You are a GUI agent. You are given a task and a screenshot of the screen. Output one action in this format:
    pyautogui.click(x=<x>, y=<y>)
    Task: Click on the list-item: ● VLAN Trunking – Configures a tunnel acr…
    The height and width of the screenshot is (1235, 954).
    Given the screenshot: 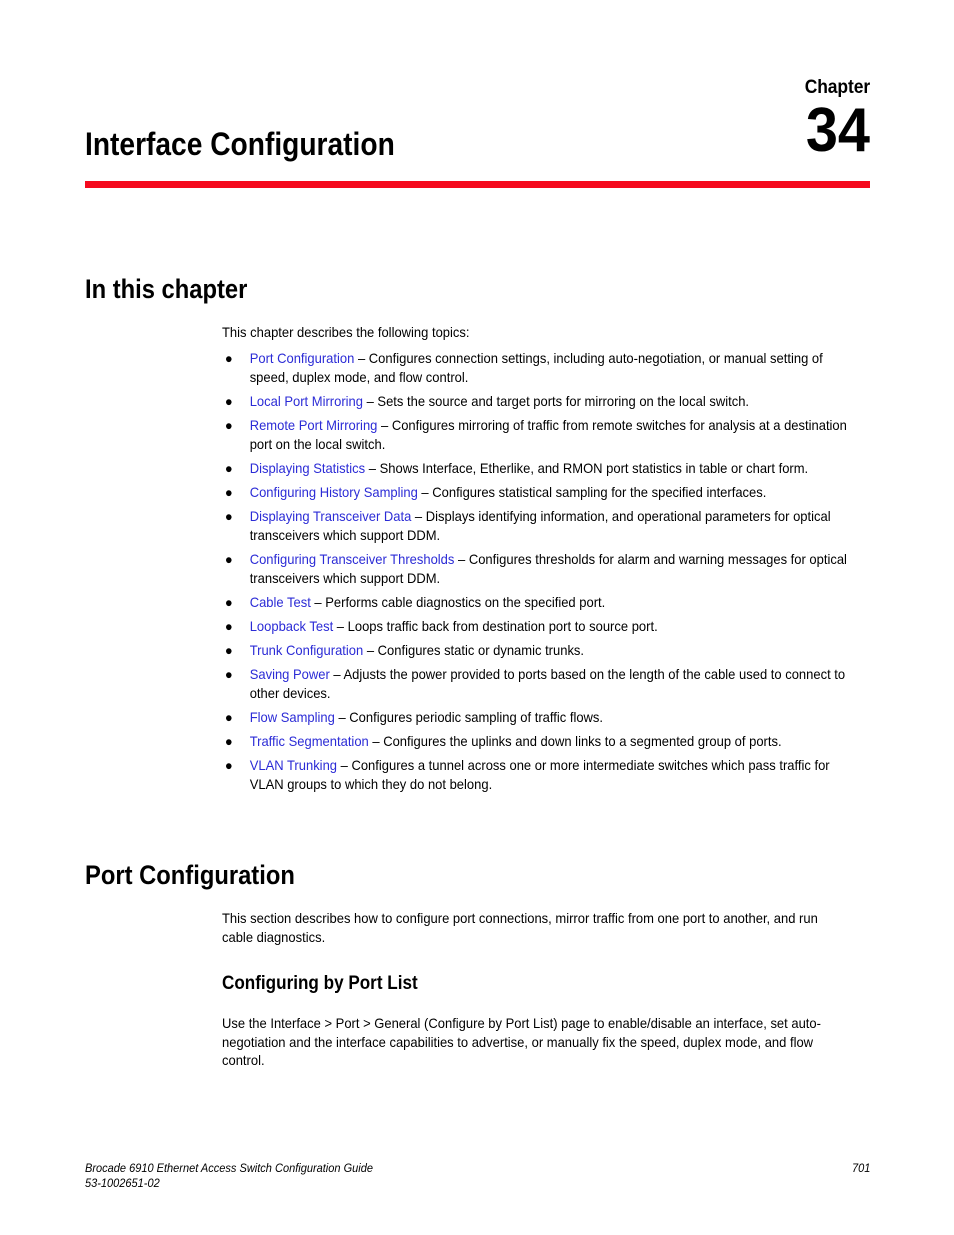 What is the action you would take?
    pyautogui.click(x=535, y=775)
    